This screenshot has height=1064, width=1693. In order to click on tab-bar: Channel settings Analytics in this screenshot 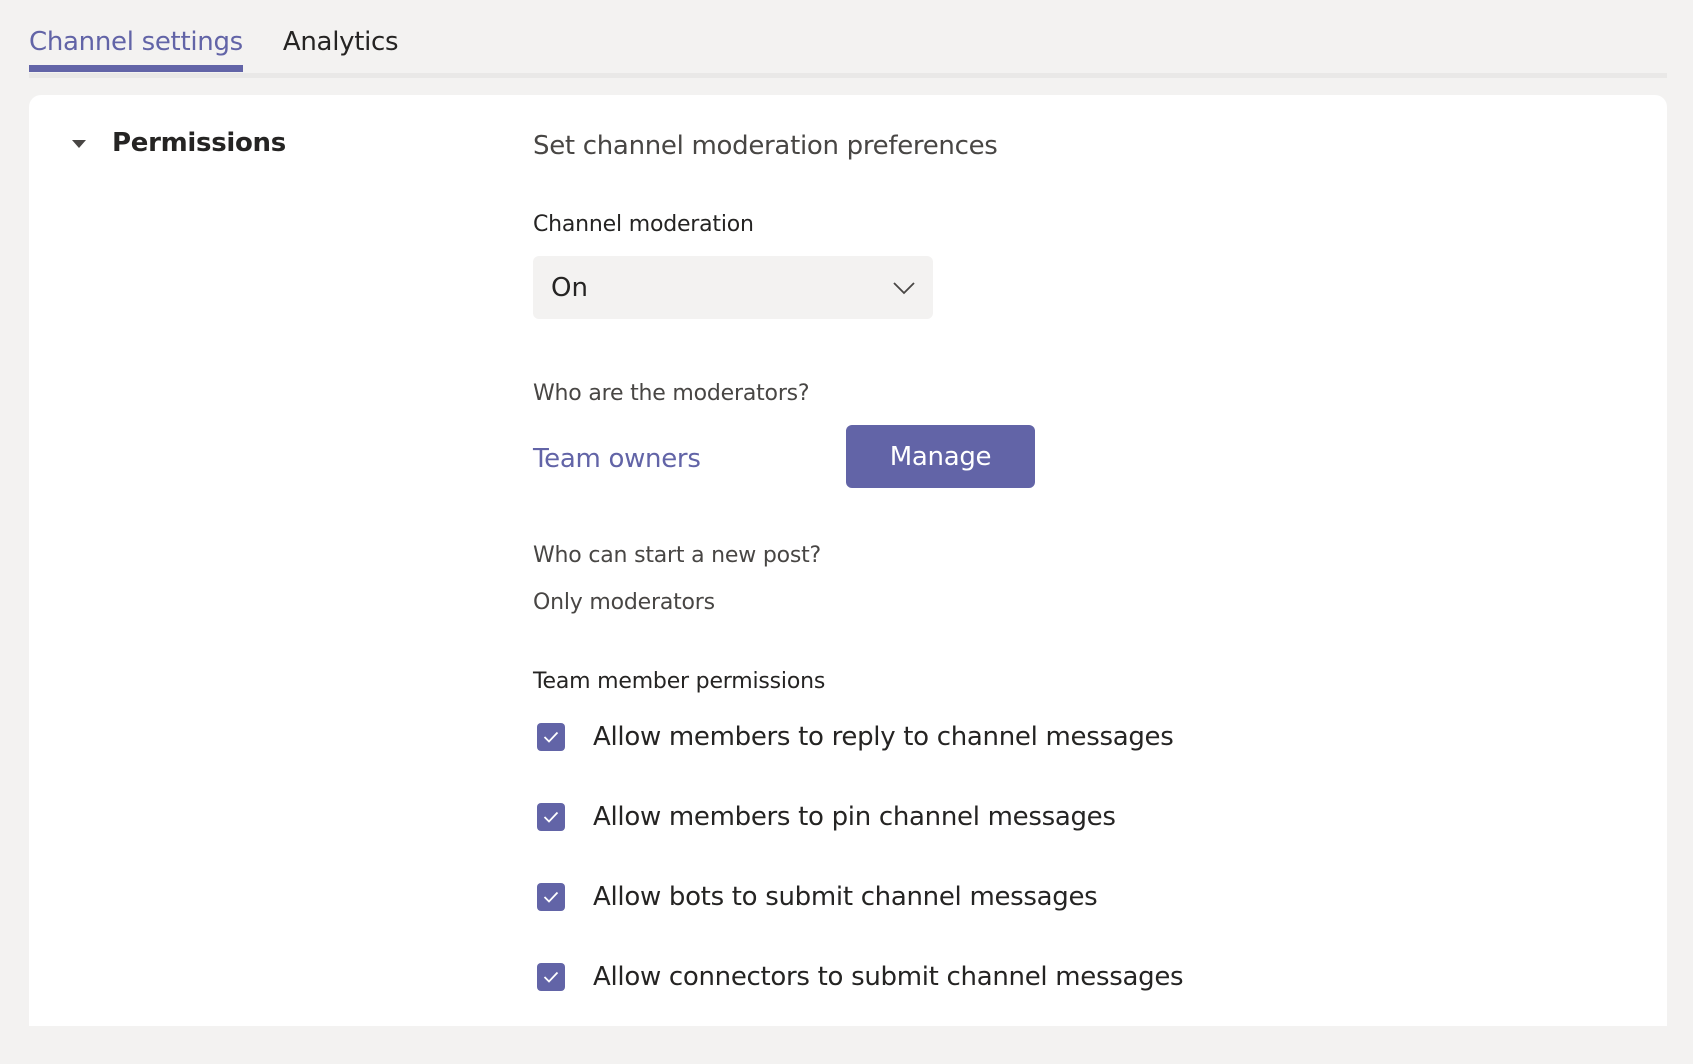, I will do `click(233, 47)`.